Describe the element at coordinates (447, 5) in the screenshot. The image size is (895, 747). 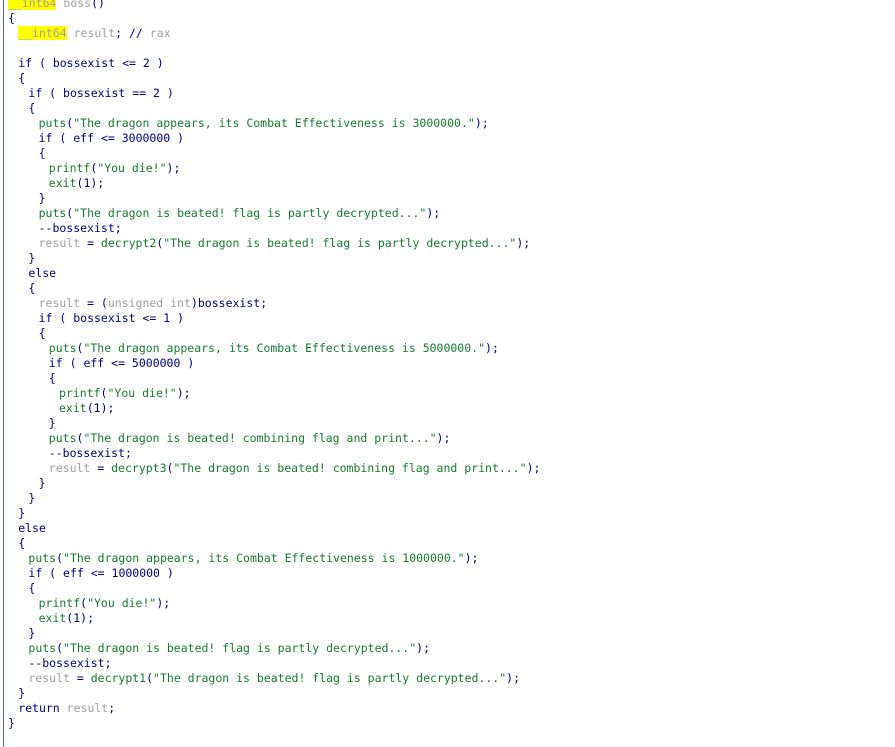
I see `code-line: __int64 boss()` at that location.